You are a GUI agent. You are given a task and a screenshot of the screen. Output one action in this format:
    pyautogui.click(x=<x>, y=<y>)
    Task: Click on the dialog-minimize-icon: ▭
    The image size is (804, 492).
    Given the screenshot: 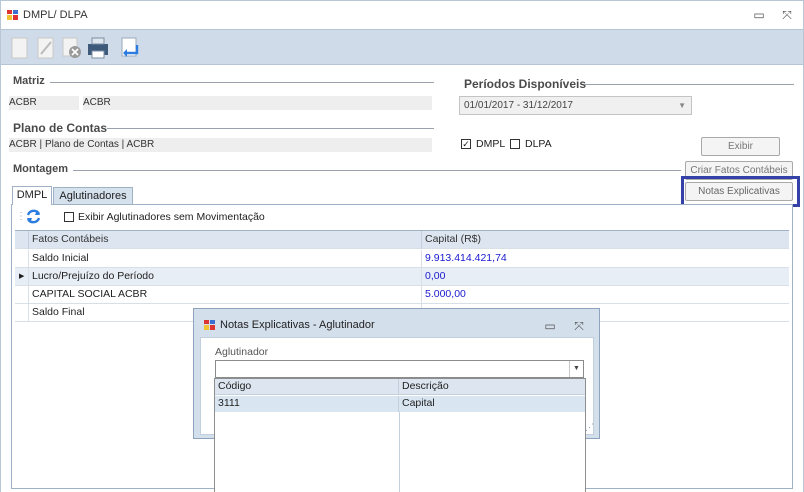 What is the action you would take?
    pyautogui.click(x=550, y=326)
    